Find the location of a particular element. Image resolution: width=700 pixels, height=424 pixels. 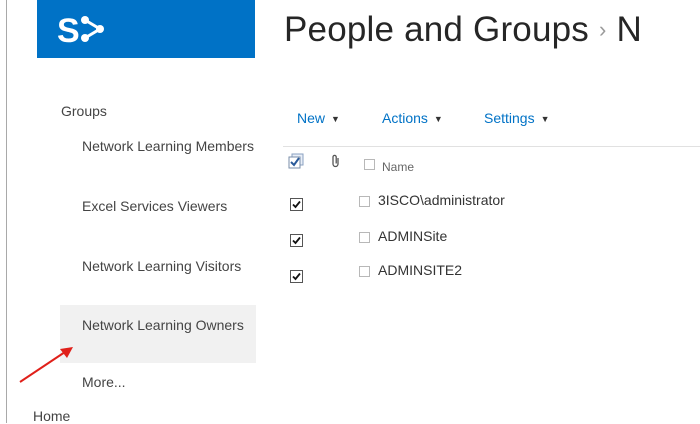

sidebar-heading-groups: Groups is located at coordinates (84, 111).